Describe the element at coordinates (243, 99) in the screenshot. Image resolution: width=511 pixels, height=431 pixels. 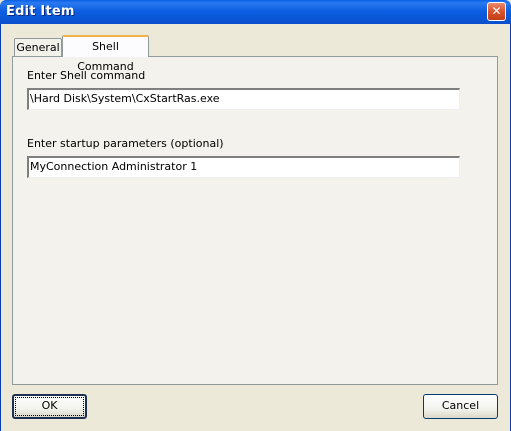
I see `shell-command-input: \Hard Disk\System\CxStartRas.exe` at that location.